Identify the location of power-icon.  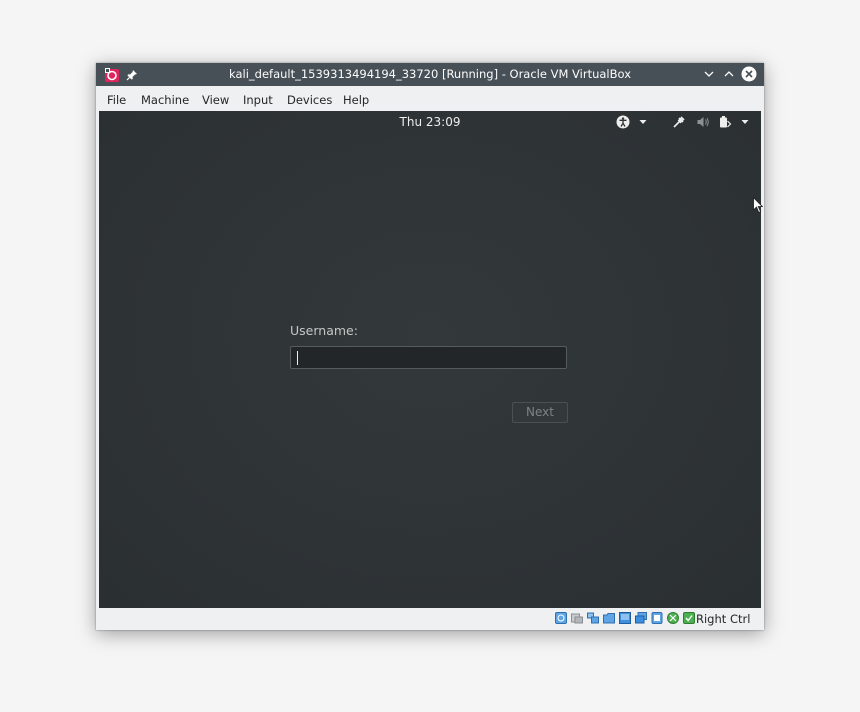
(725, 122).